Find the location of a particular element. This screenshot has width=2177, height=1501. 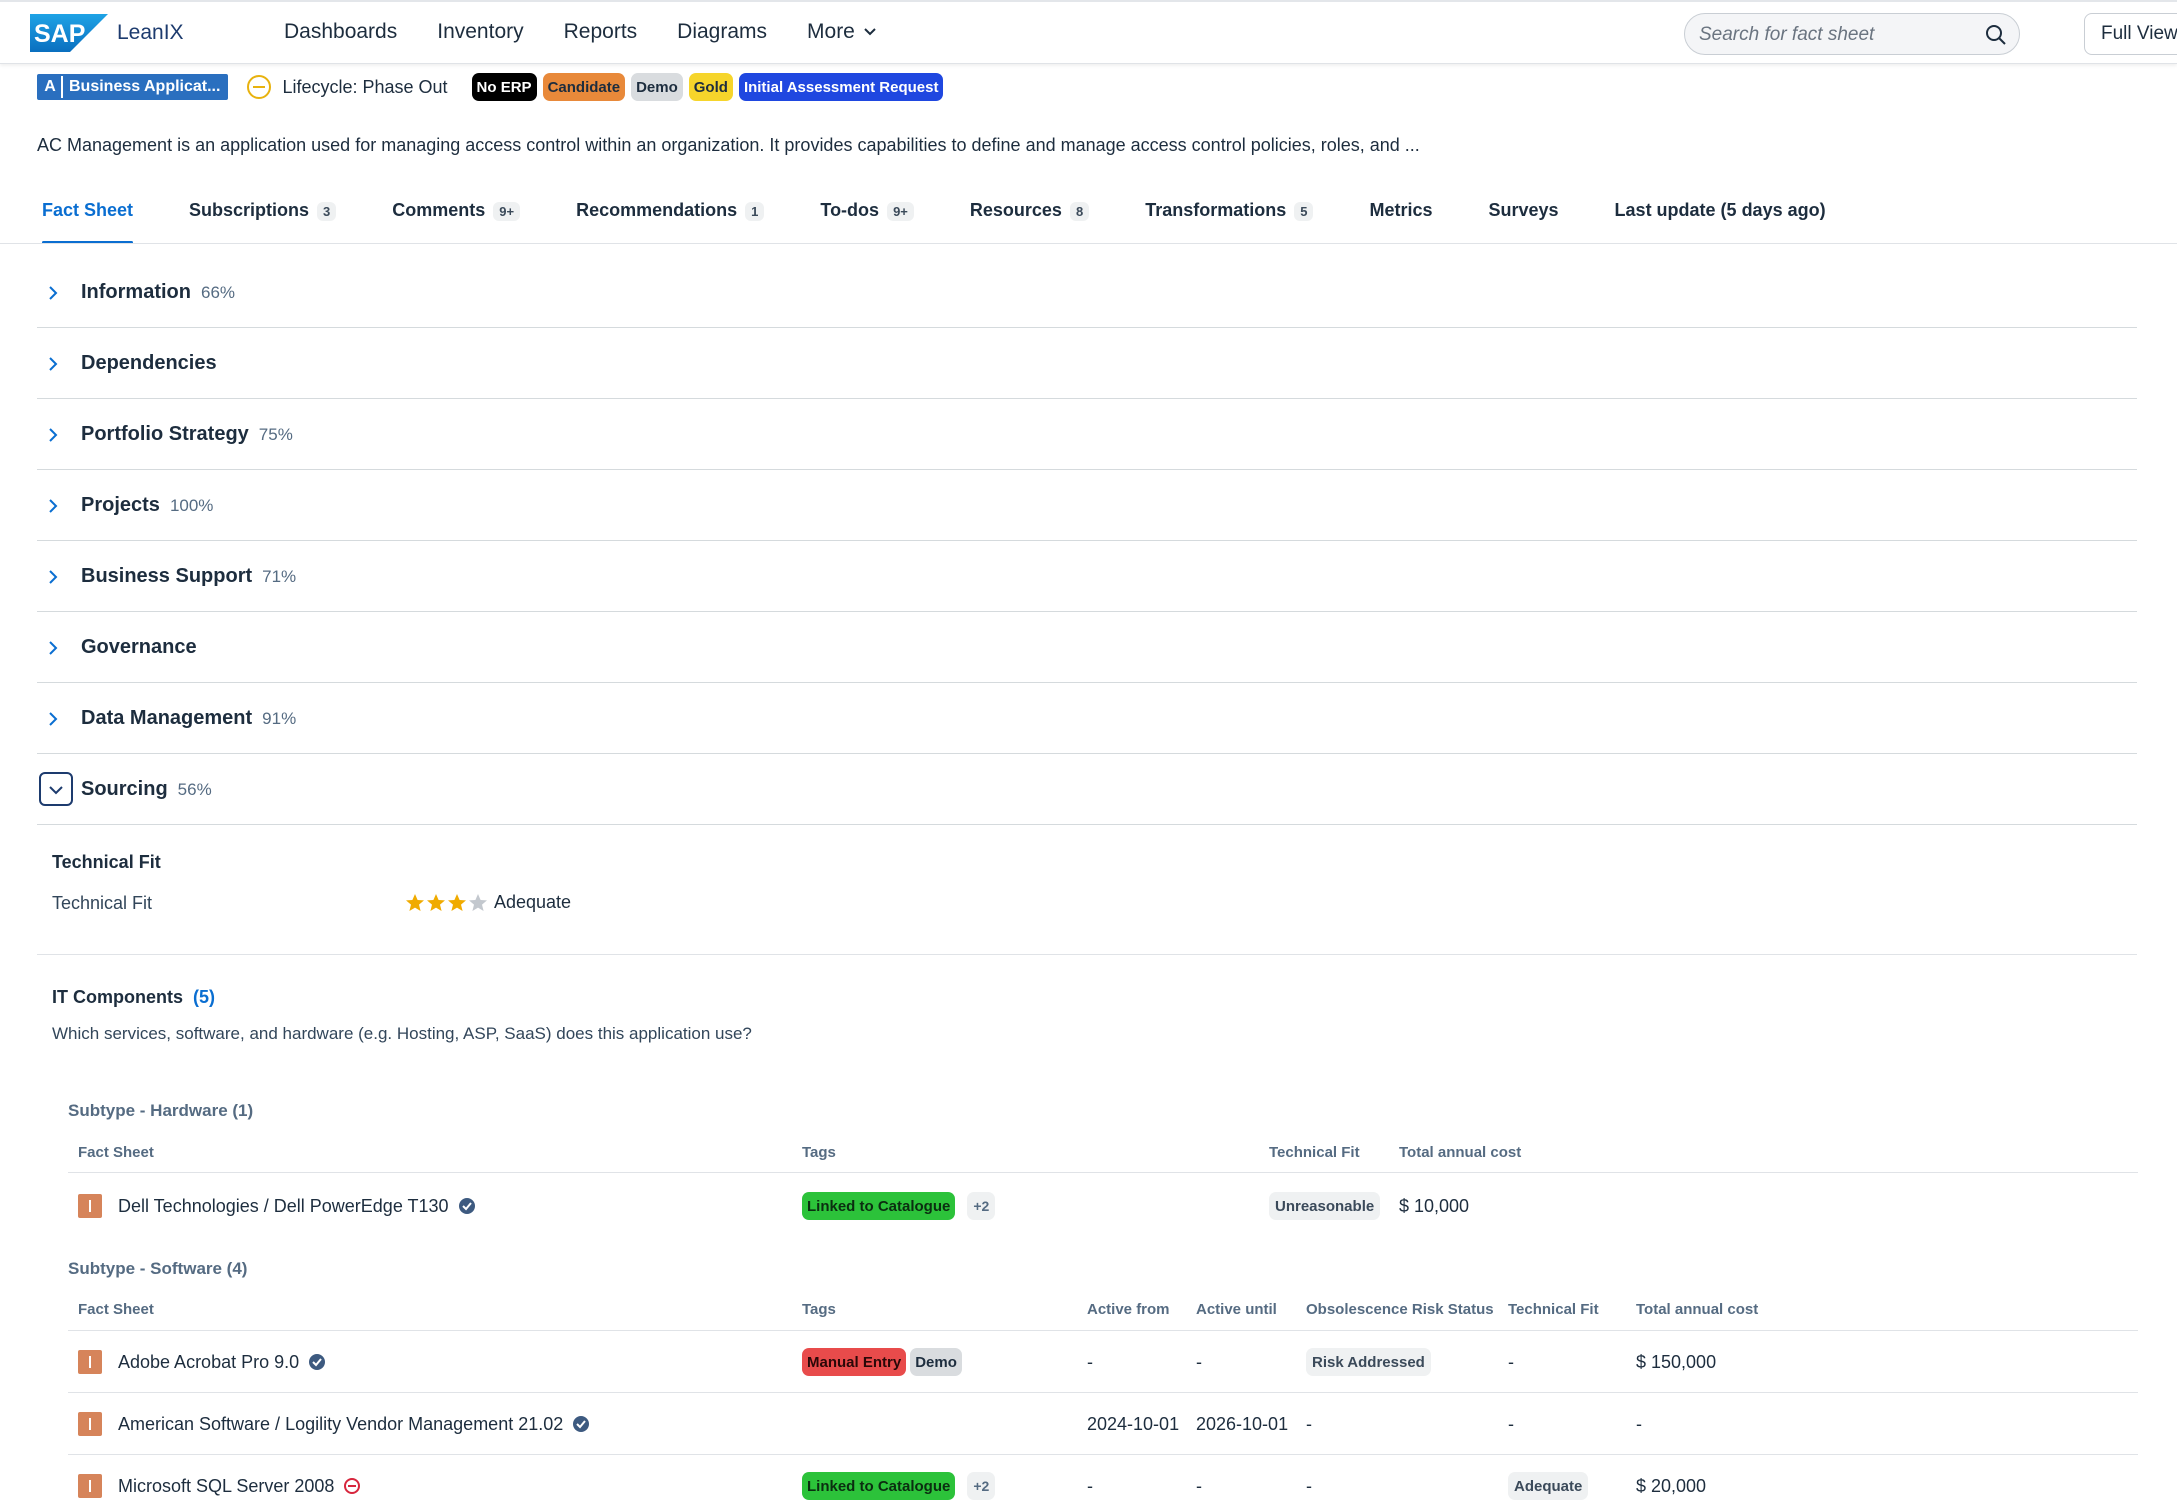

tab-label: Subscriptions is located at coordinates (249, 210).